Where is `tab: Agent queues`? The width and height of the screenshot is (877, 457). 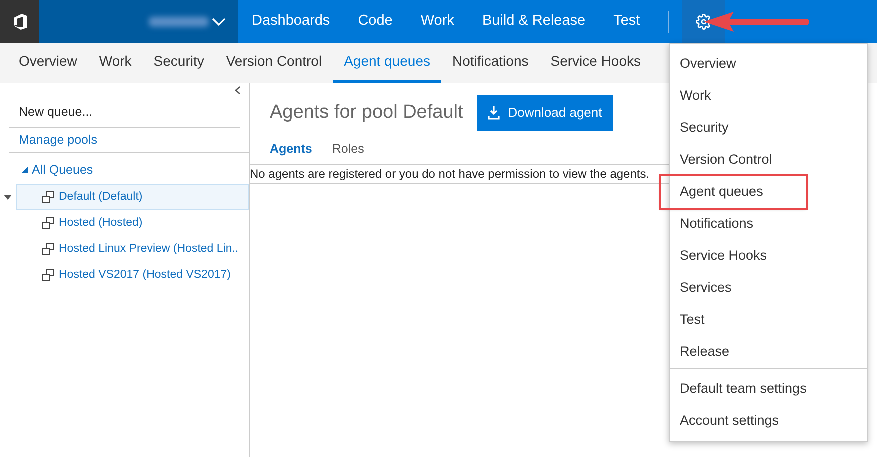 tab: Agent queues is located at coordinates (387, 63).